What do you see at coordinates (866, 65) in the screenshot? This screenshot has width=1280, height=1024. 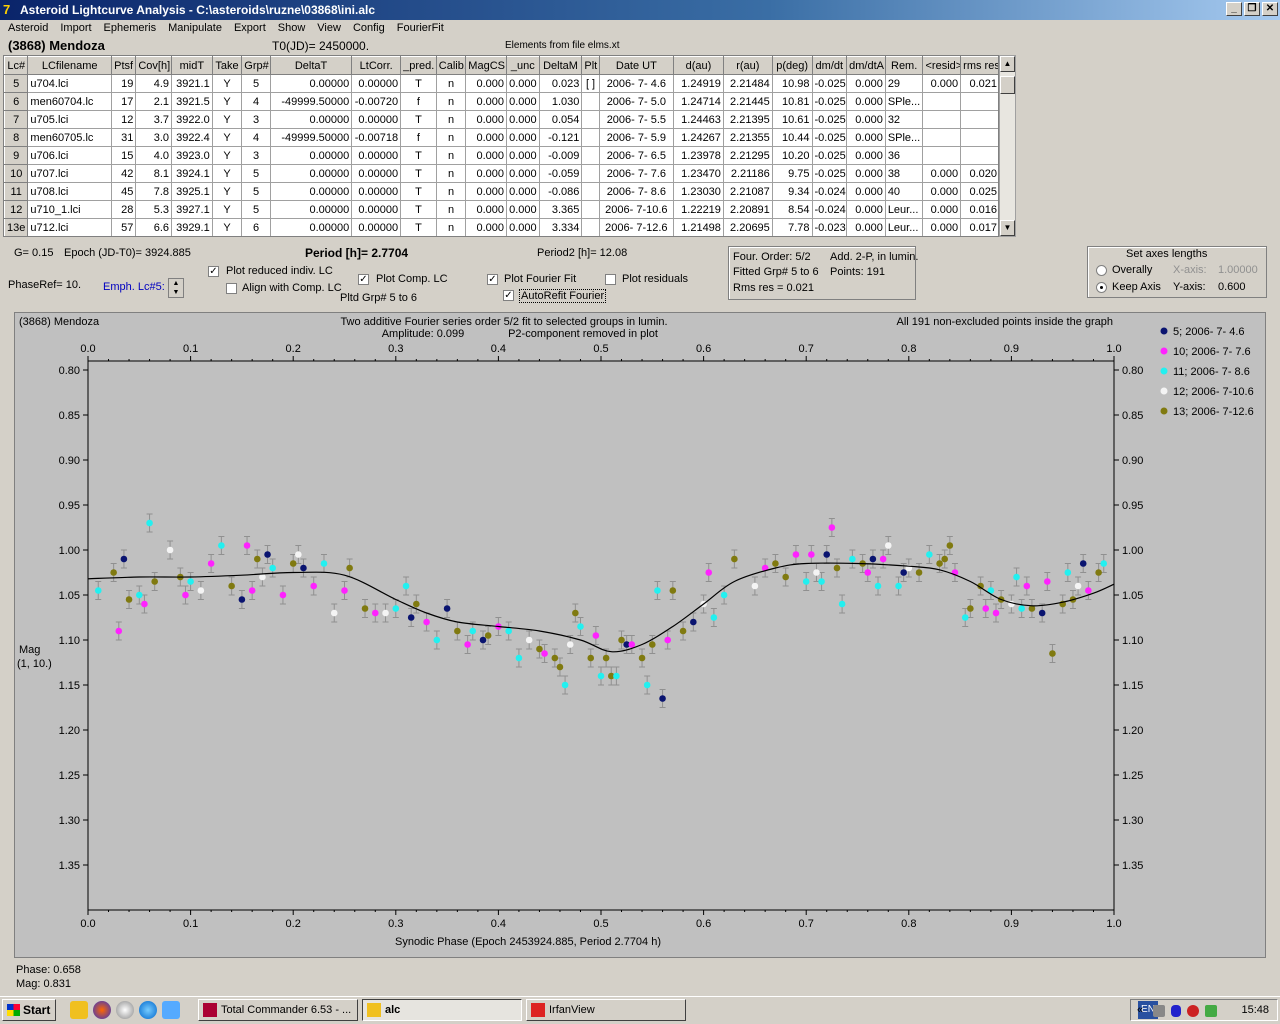 I see `column-header: dm/dtA` at bounding box center [866, 65].